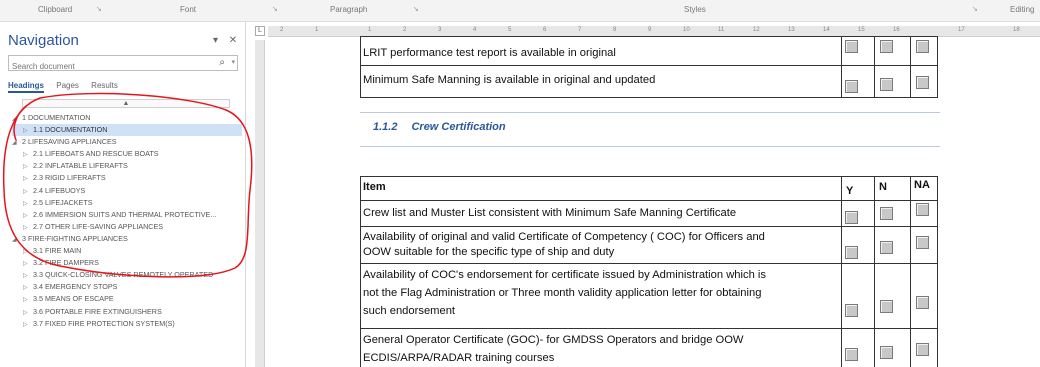 This screenshot has height=367, width=1040. What do you see at coordinates (440, 30) in the screenshot?
I see `ruler-tick: 3` at bounding box center [440, 30].